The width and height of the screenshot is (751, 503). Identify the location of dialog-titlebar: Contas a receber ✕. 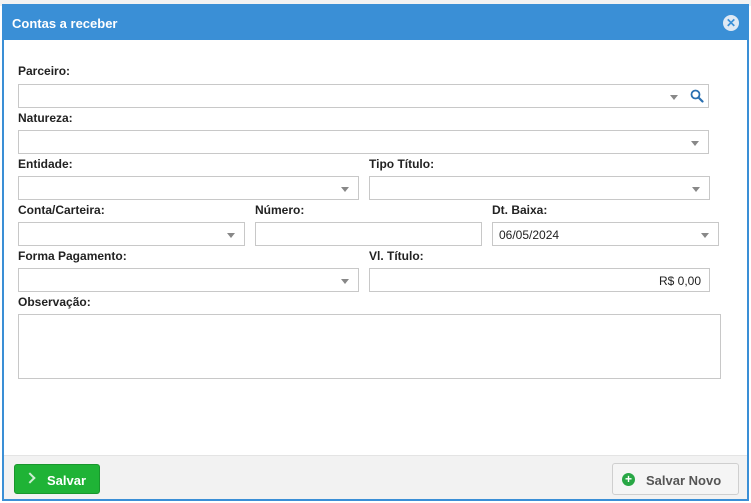
(375, 23).